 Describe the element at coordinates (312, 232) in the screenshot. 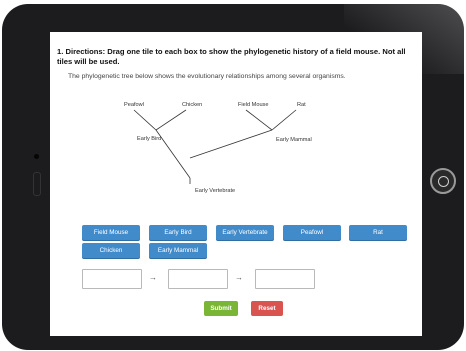

I see `tile-peafowl: Peafowl` at that location.